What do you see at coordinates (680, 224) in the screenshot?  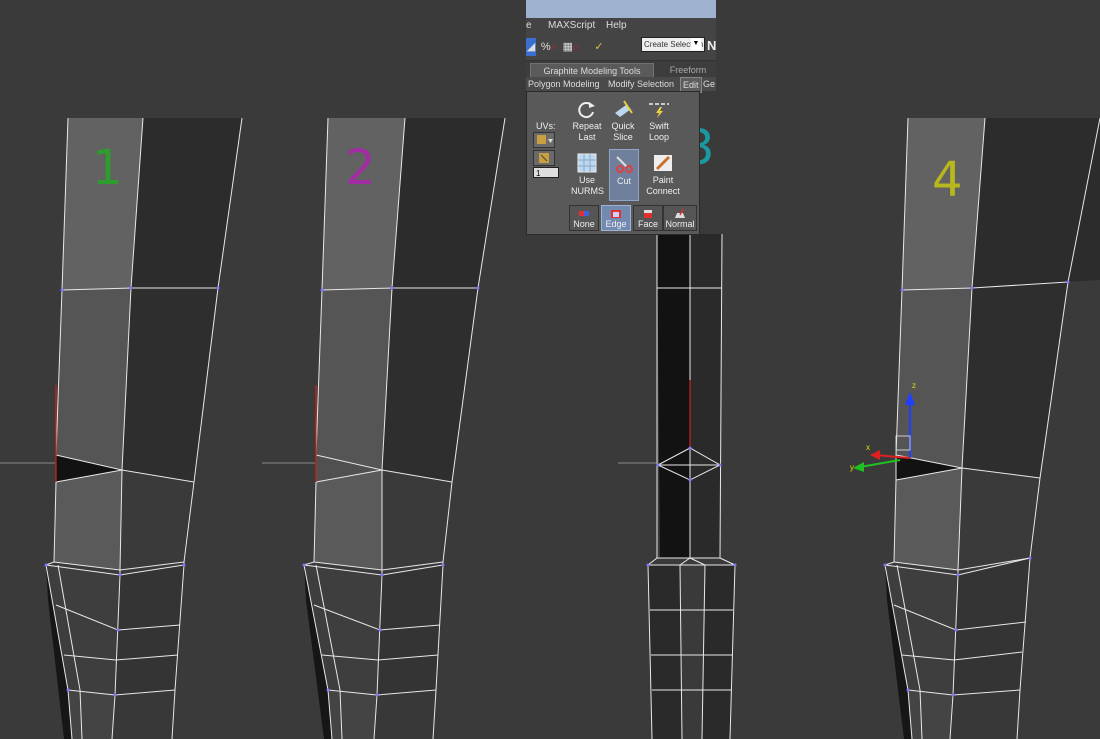 I see `select-mode-normal-label: Normal` at bounding box center [680, 224].